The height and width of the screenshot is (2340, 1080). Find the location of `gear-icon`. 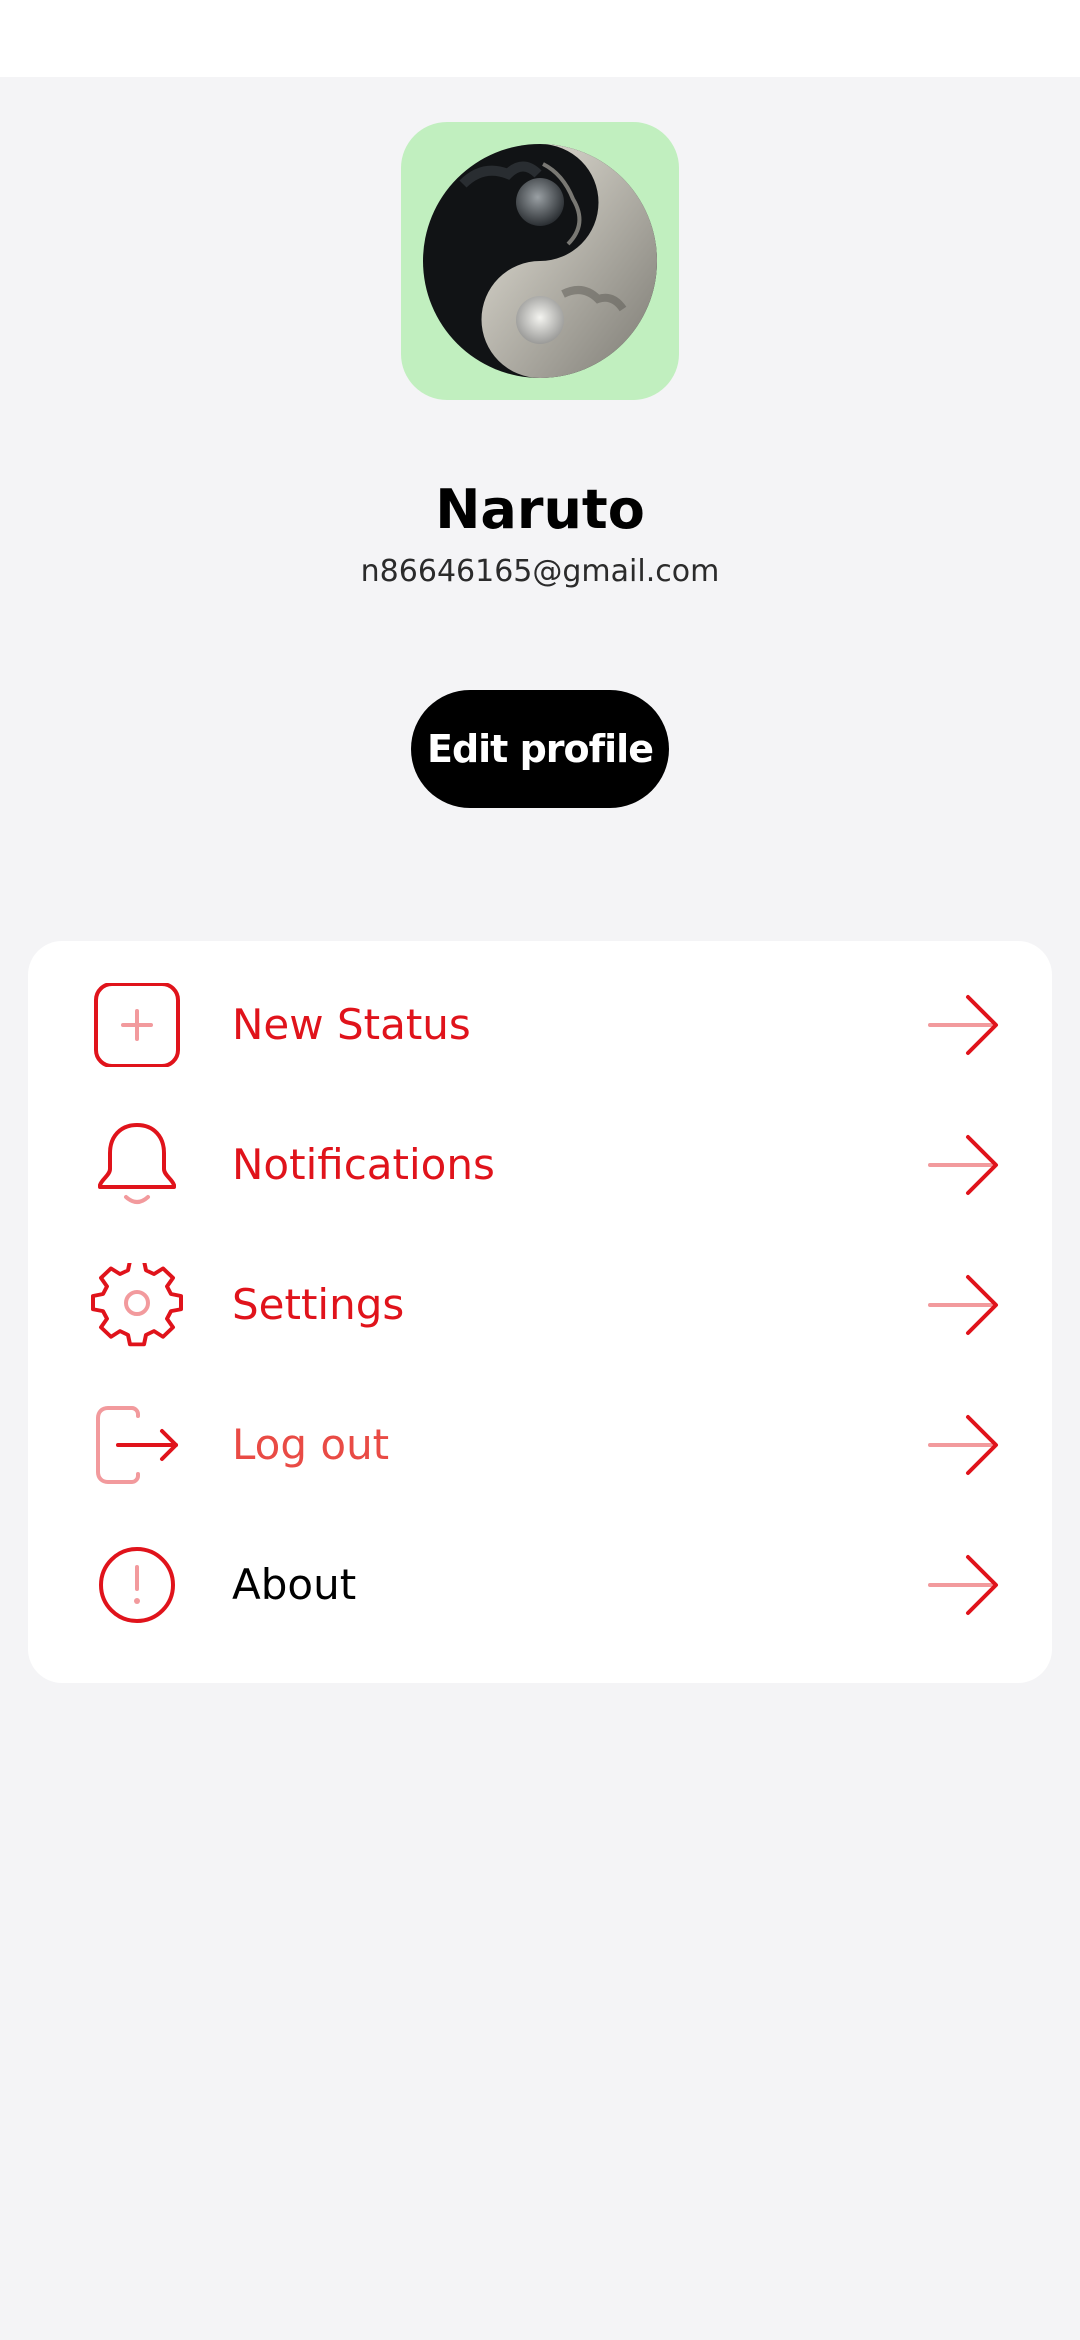

gear-icon is located at coordinates (137, 1305).